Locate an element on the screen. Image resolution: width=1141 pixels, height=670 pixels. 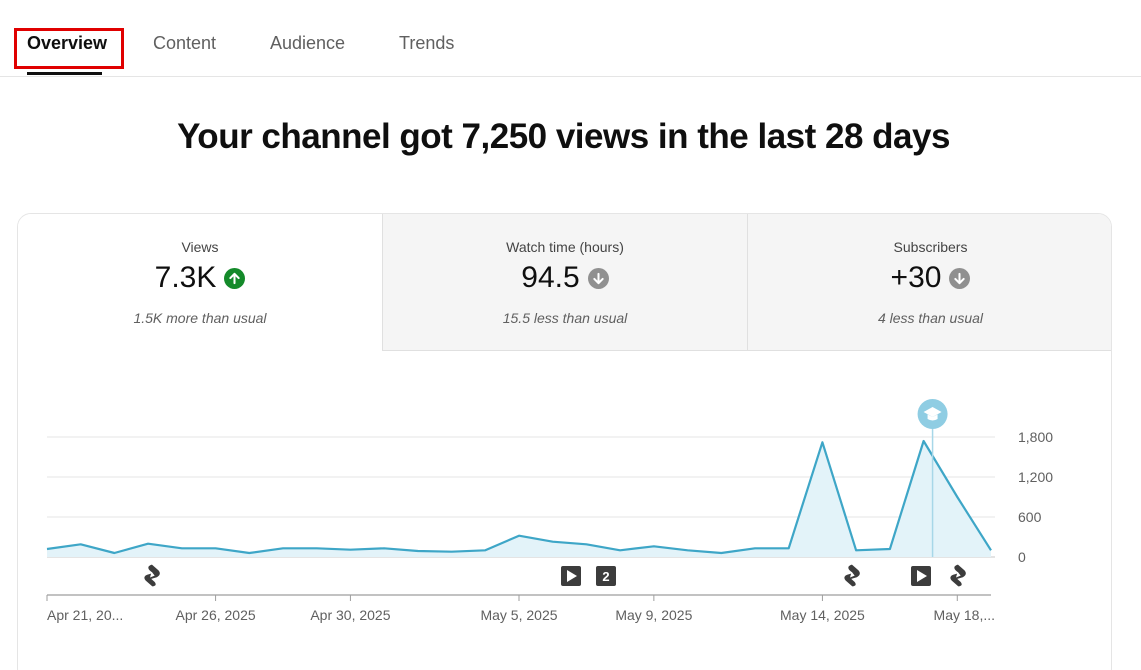
x-tick-label: May 5, 2025 is located at coordinates (518, 615).